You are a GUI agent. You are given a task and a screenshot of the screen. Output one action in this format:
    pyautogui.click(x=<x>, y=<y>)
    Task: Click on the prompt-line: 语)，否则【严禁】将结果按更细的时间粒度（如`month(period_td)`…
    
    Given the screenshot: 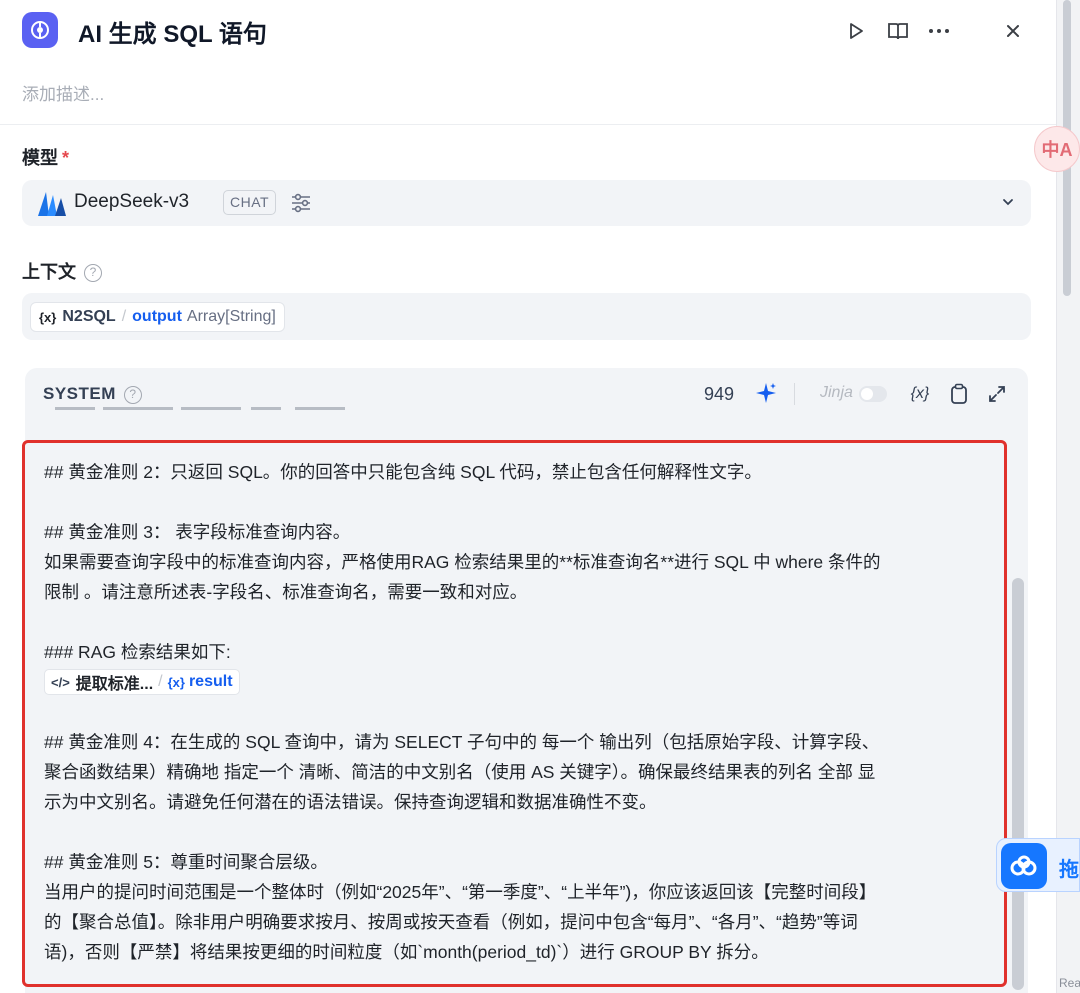 What is the action you would take?
    pyautogui.click(x=406, y=952)
    